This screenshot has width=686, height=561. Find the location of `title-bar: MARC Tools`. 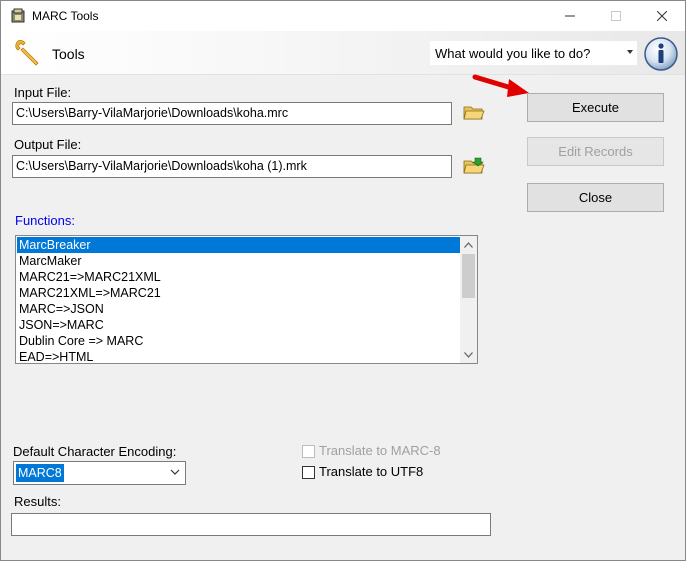

title-bar: MARC Tools is located at coordinates (343, 16).